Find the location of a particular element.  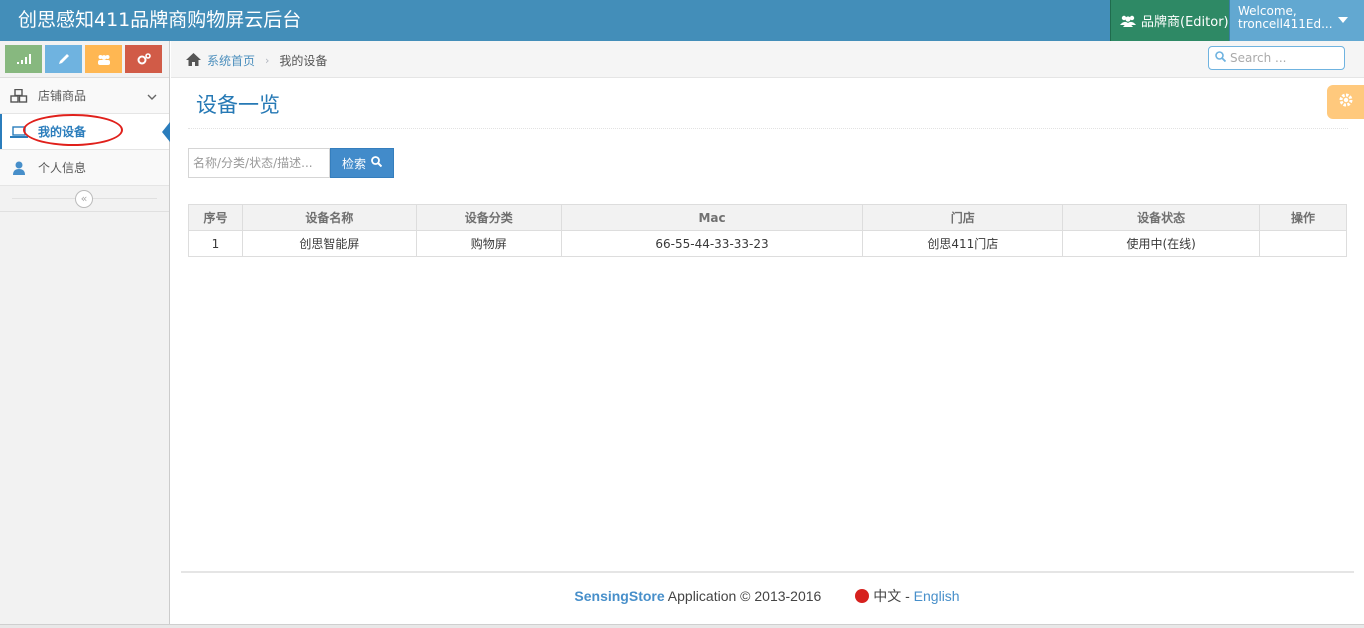

filter-input is located at coordinates (259, 163).